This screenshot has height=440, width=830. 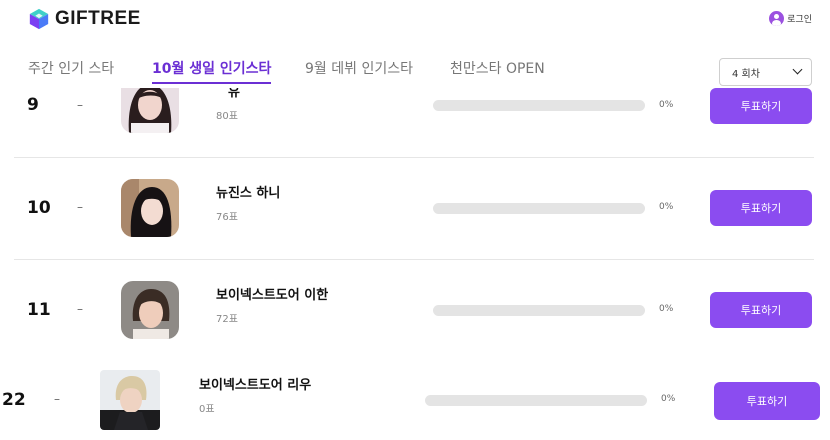 What do you see at coordinates (227, 319) in the screenshot?
I see `vote-count: 72표` at bounding box center [227, 319].